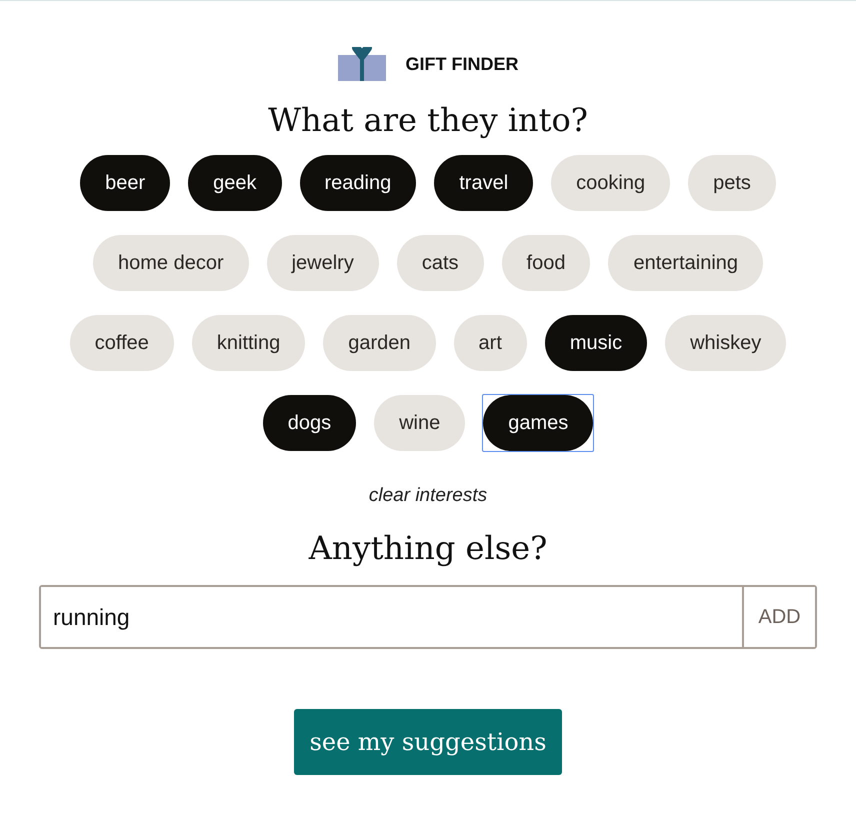 The height and width of the screenshot is (833, 856). What do you see at coordinates (725, 343) in the screenshot?
I see `interest-tag: whiskey` at bounding box center [725, 343].